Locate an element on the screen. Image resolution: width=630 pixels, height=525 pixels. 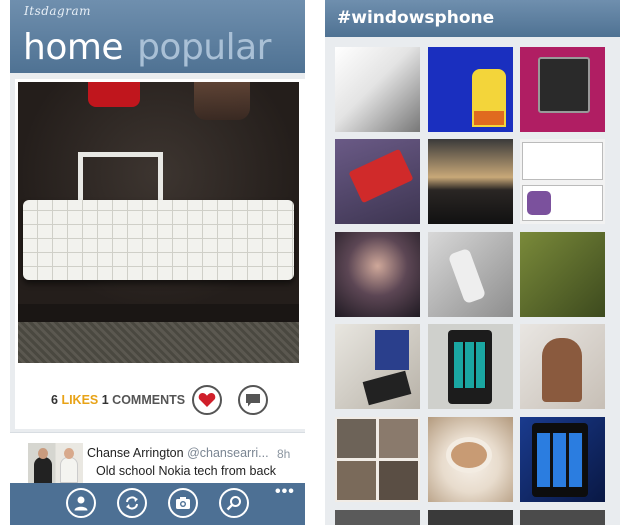
author-name: Chanse Arrington is located at coordinates (135, 453).